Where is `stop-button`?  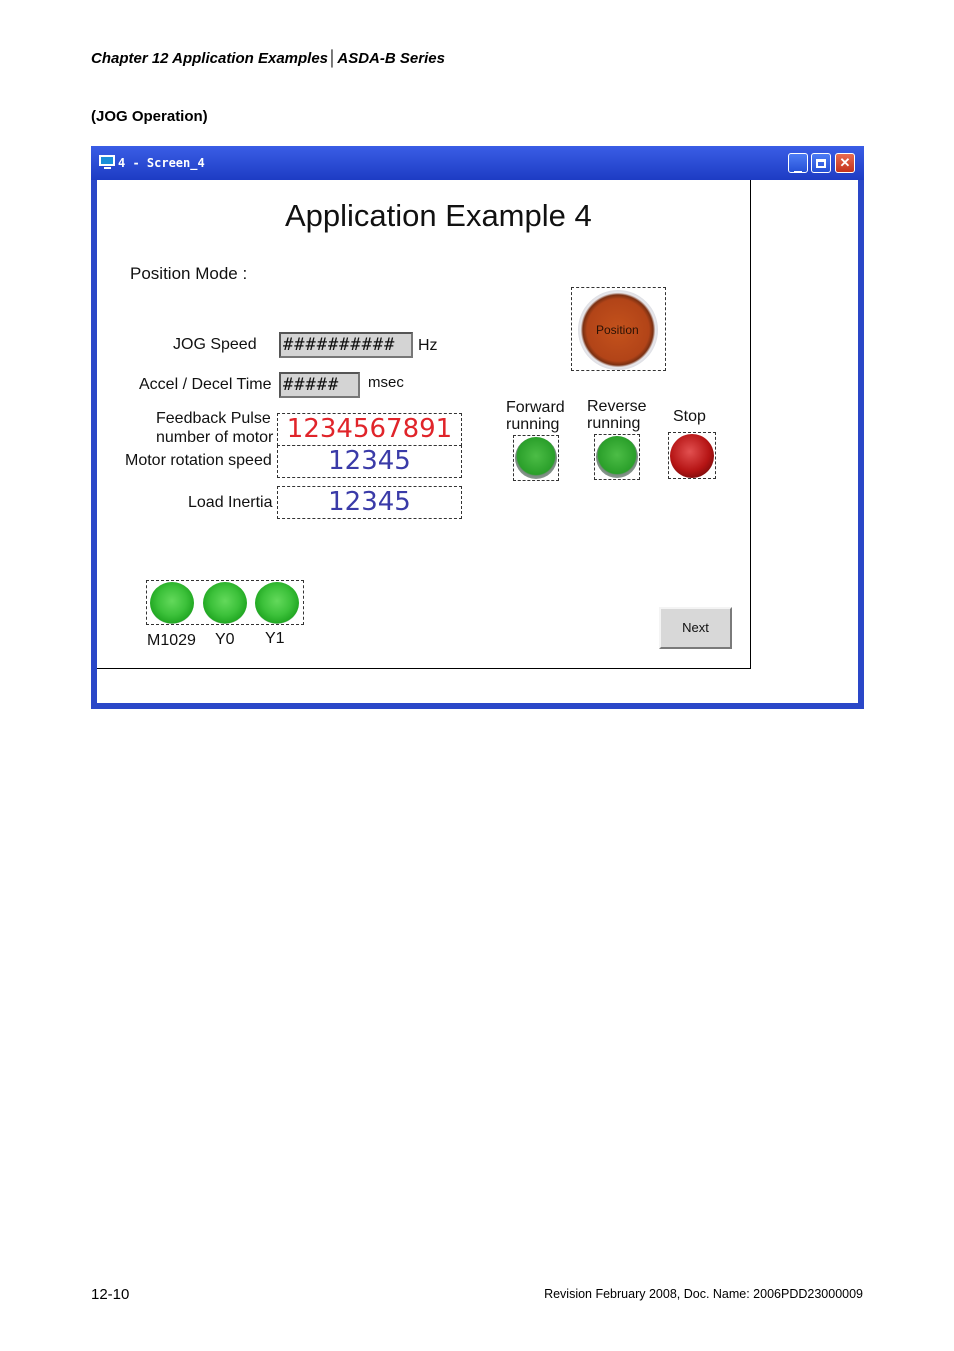 stop-button is located at coordinates (692, 456).